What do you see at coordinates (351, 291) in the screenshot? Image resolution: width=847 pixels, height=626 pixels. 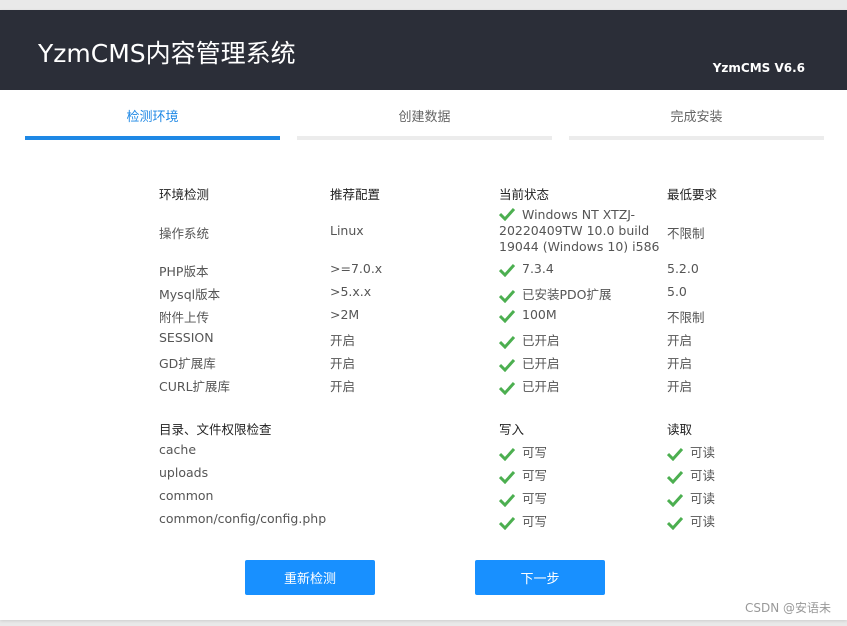 I see `env-recommend: >5.x.x` at bounding box center [351, 291].